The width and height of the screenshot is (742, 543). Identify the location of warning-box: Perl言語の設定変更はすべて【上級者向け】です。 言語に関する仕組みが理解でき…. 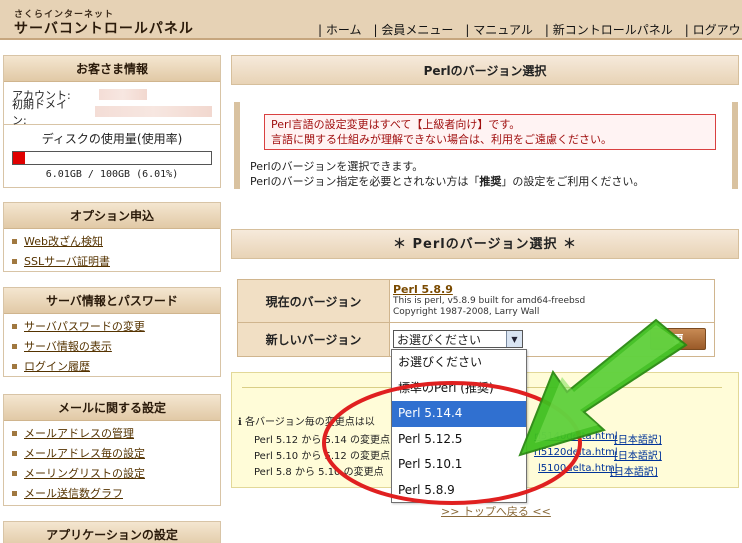
(490, 132).